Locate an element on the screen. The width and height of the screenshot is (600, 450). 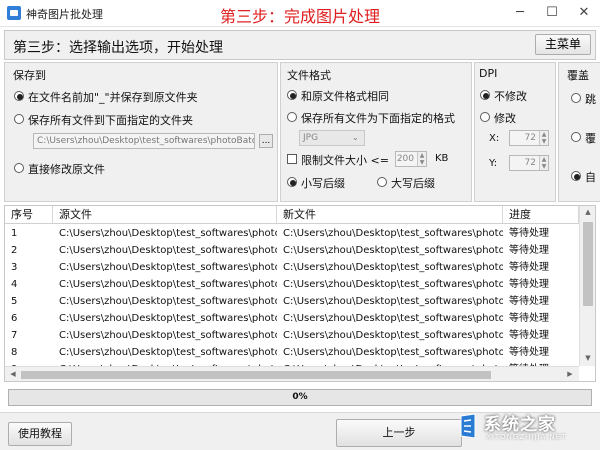
overwrite-original-radio is located at coordinates (19, 168).